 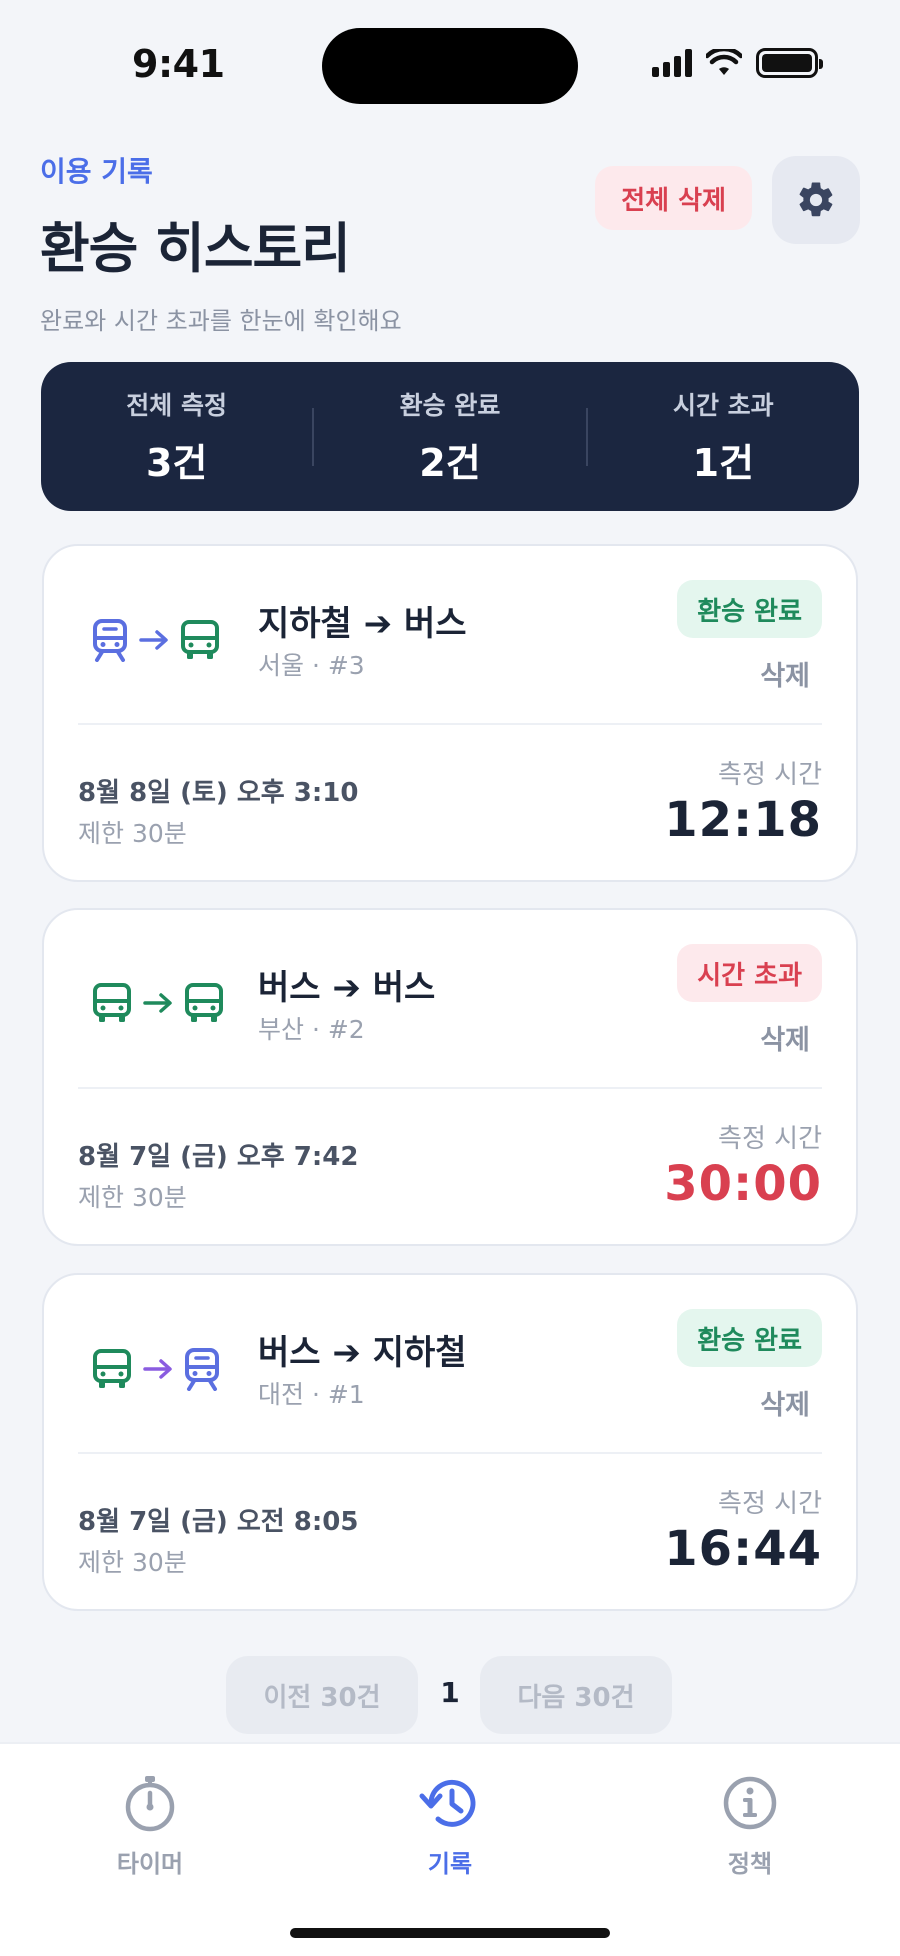 I want to click on tab-history: 기록, so click(x=450, y=1826).